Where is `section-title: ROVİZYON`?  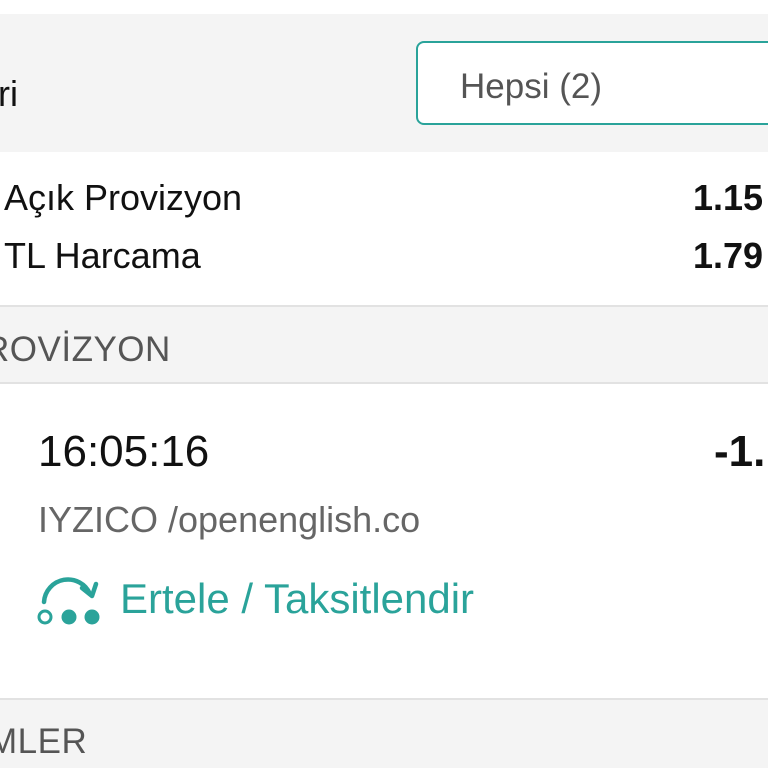 section-title: ROVİZYON is located at coordinates (85, 349).